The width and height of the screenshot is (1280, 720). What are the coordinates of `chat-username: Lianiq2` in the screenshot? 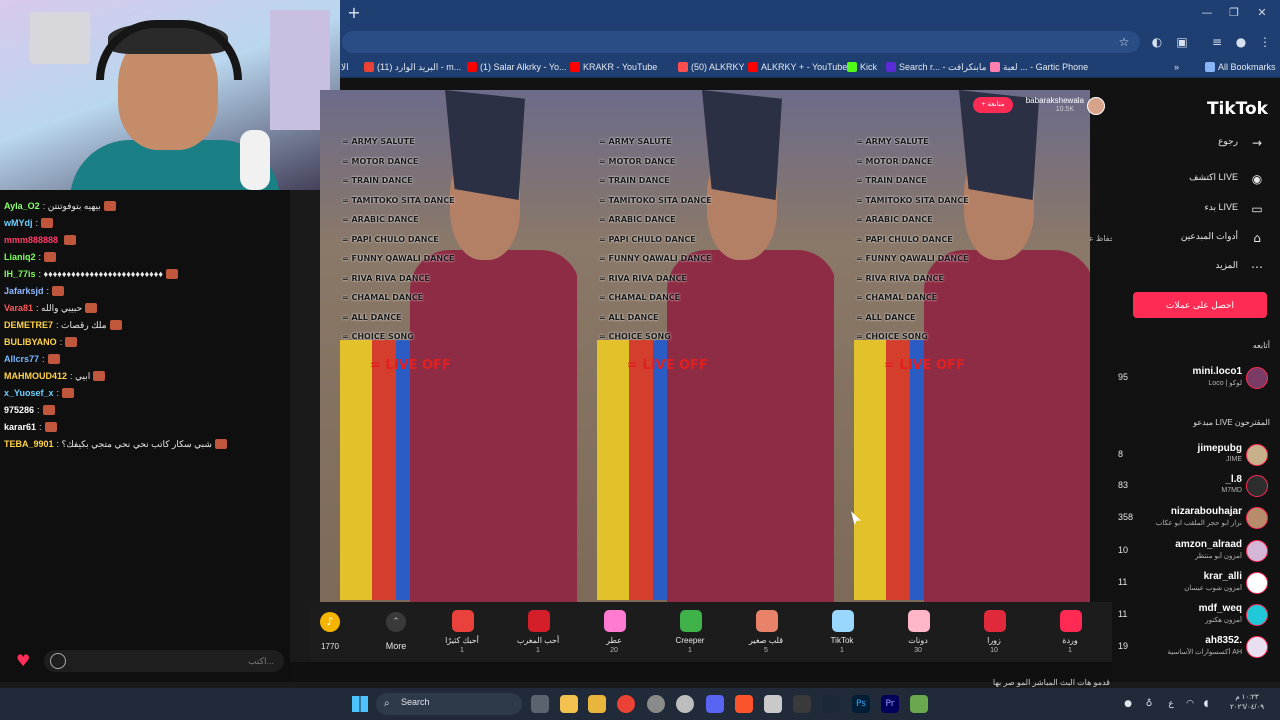 It's located at (20, 257).